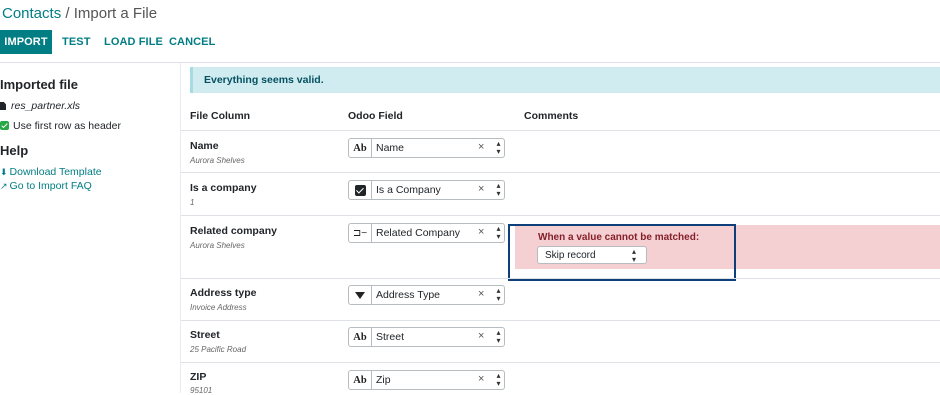  I want to click on external-link-icon: ↗, so click(4, 186).